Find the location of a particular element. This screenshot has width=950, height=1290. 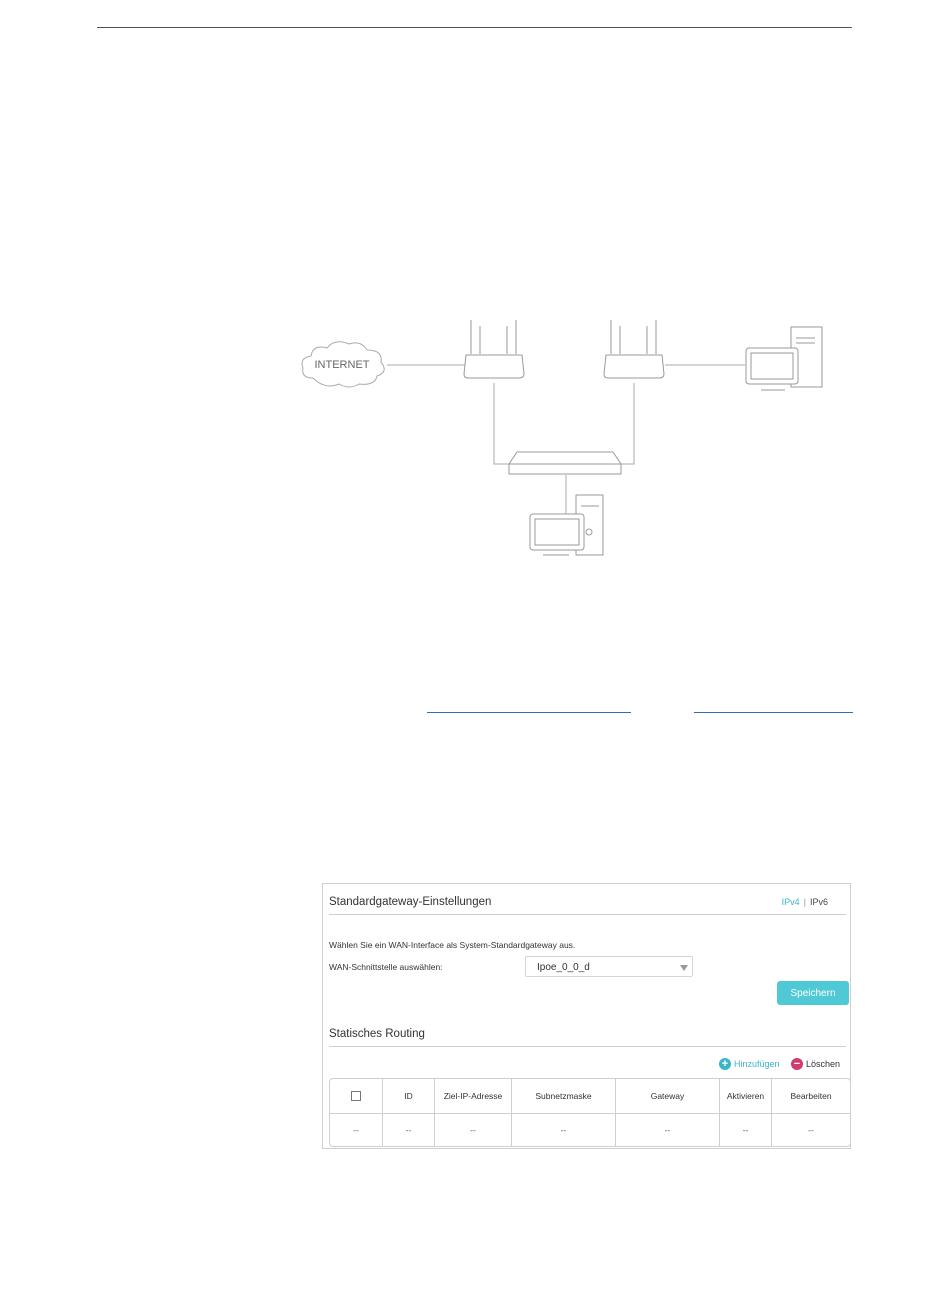

select-all-cell is located at coordinates (356, 1096).